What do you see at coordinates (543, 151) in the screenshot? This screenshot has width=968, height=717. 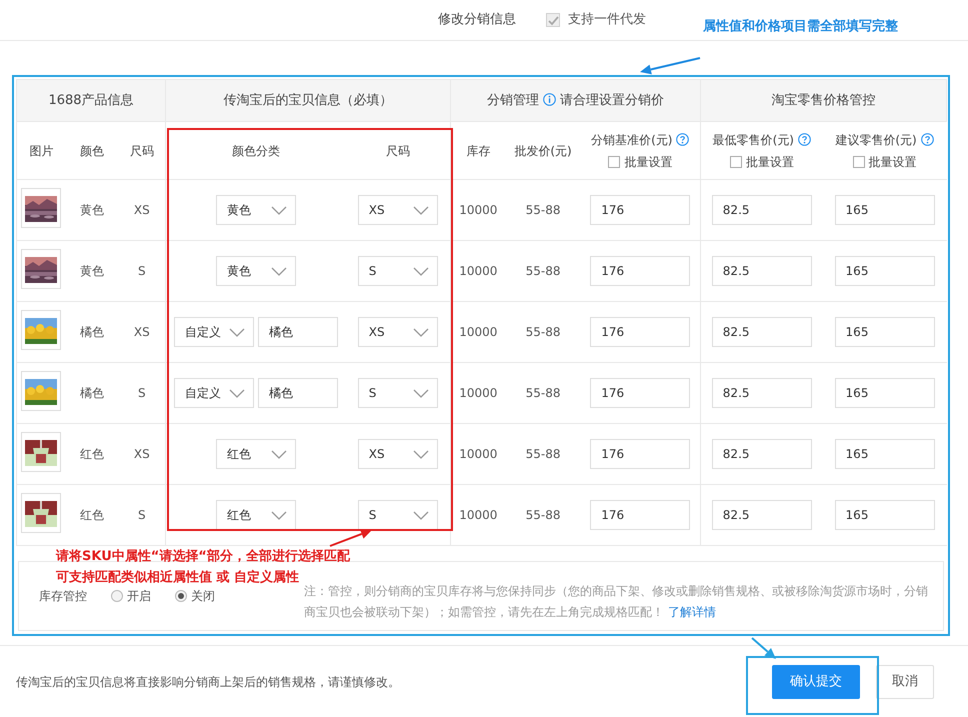 I see `column-header: 批发价(元)` at bounding box center [543, 151].